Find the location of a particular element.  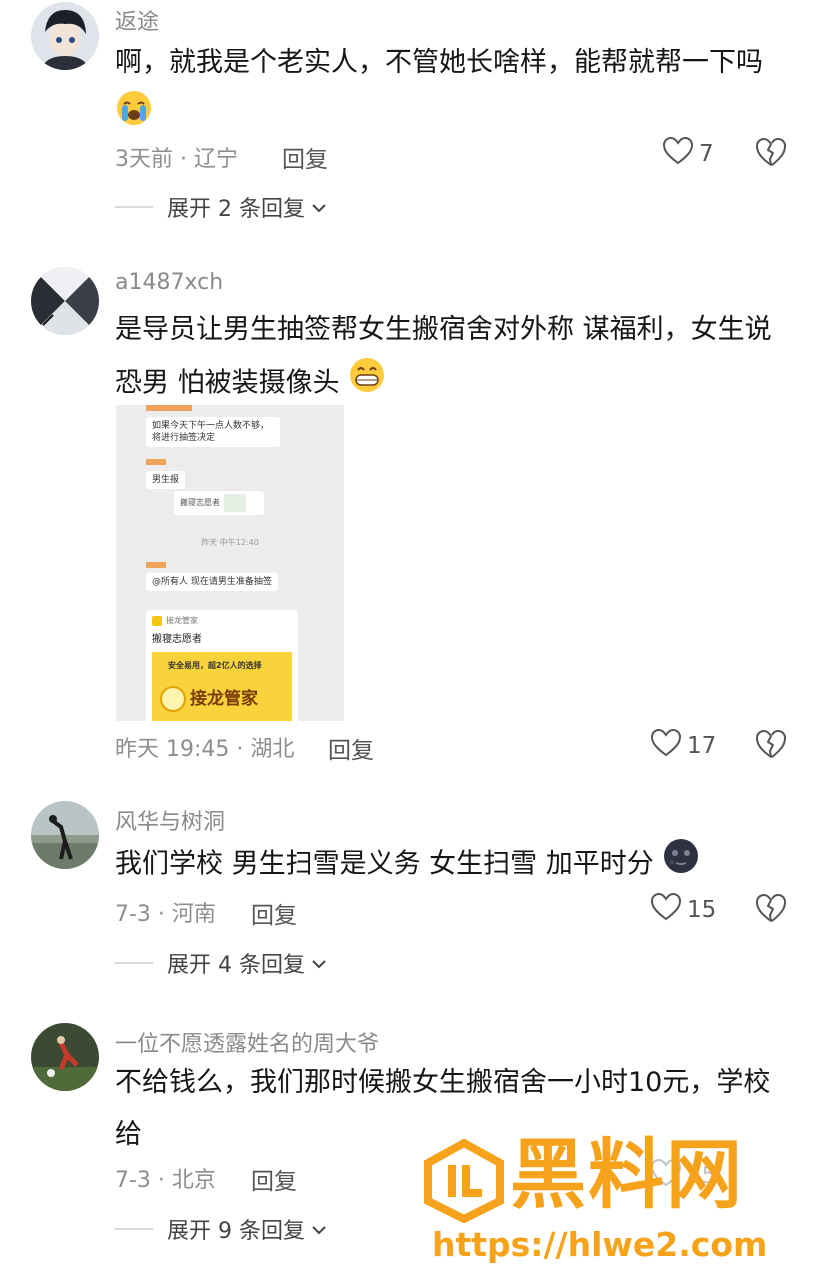

chat-card: 接龙管家 搬寝志愿者 安全易用，超2亿人的选择 接龙管家 is located at coordinates (222, 665).